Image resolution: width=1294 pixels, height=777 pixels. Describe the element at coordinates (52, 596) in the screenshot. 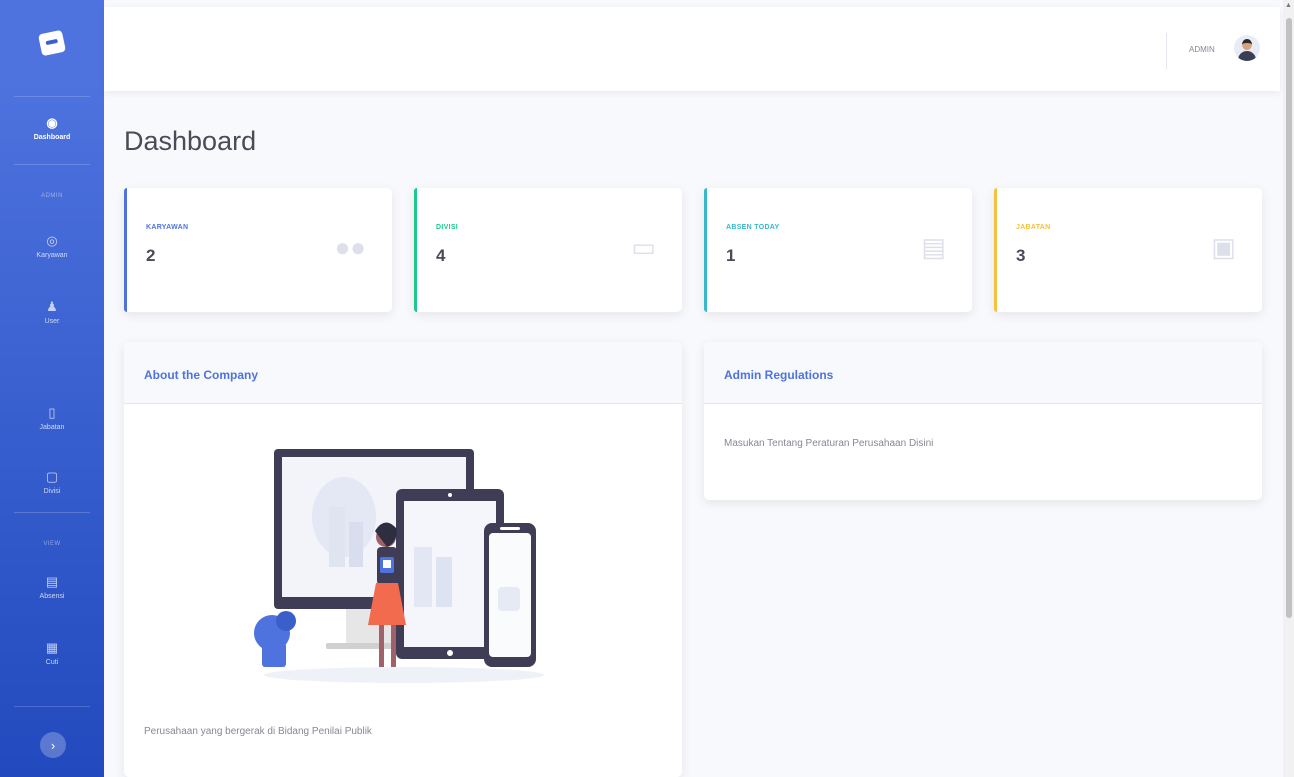

I see `sidebar-item-label: Absensi` at that location.